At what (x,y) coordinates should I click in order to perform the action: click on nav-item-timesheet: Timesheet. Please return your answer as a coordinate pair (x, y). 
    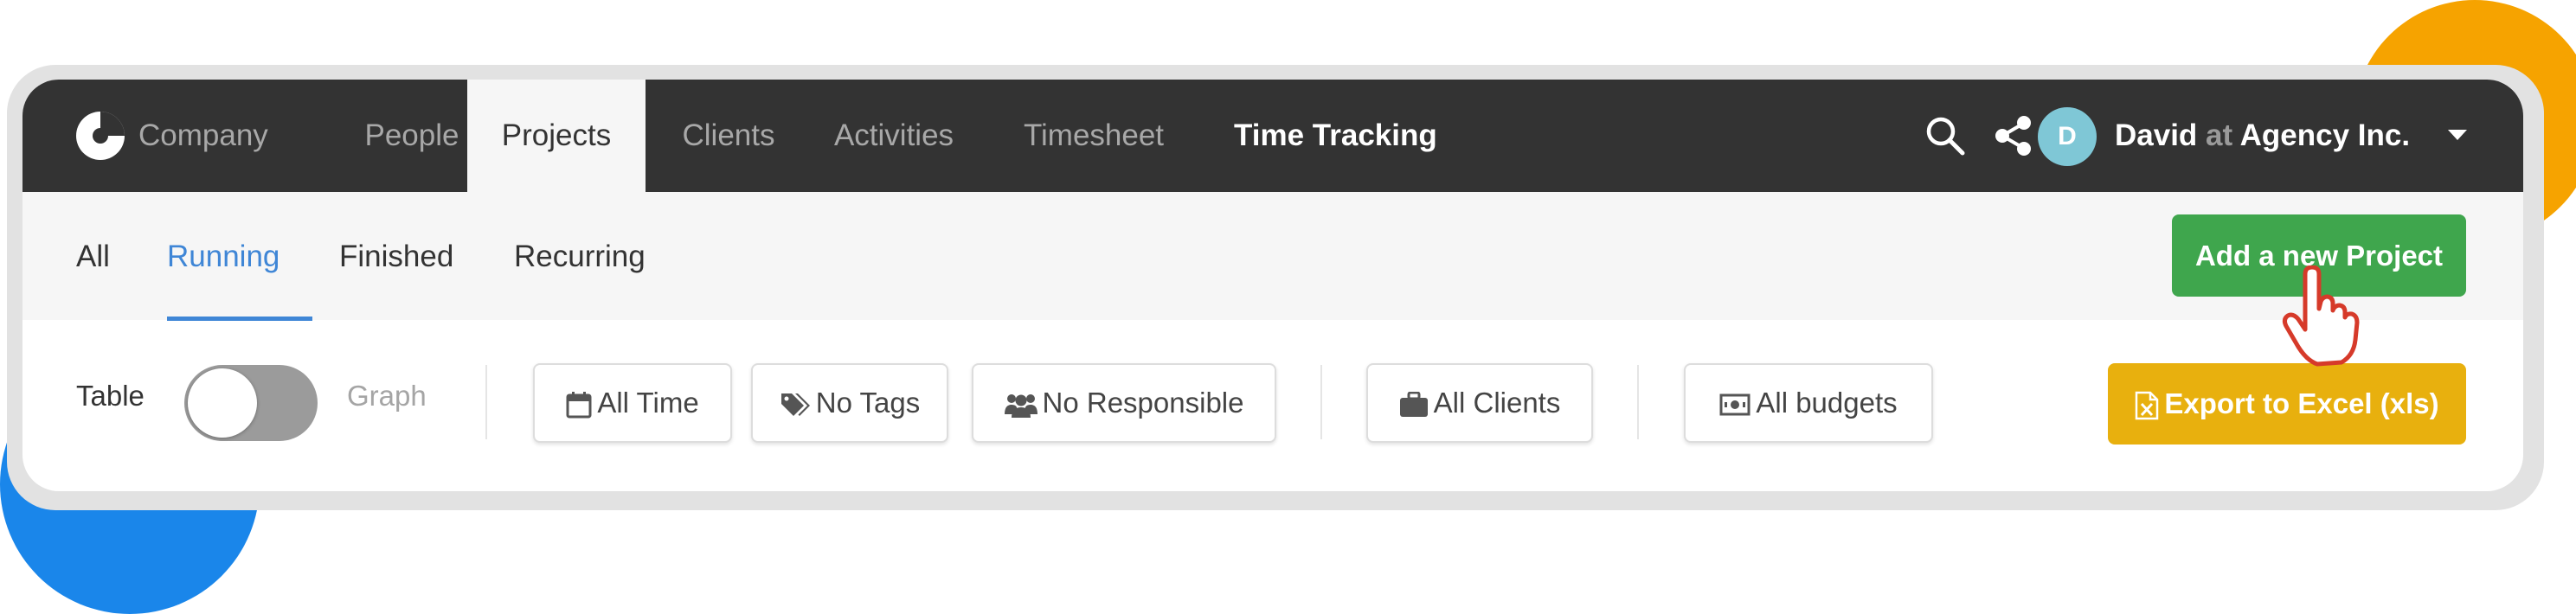
    Looking at the image, I should click on (1094, 136).